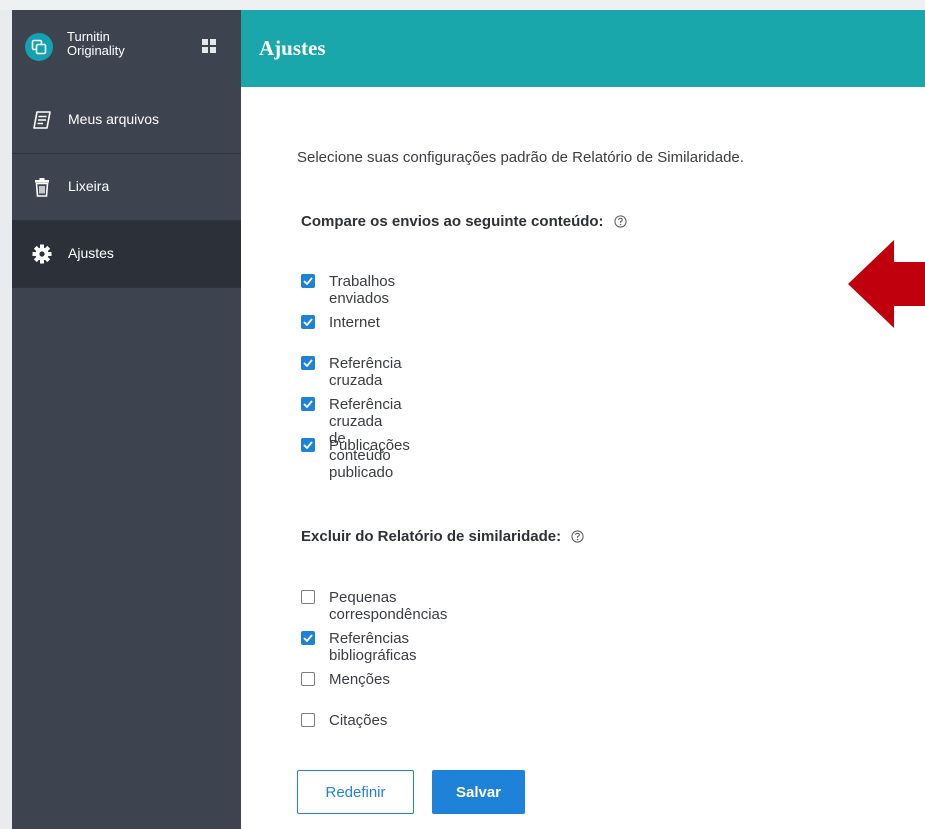 The height and width of the screenshot is (829, 925). I want to click on exclude-section-title: Excluir do Relatório de similaridade:, so click(442, 536).